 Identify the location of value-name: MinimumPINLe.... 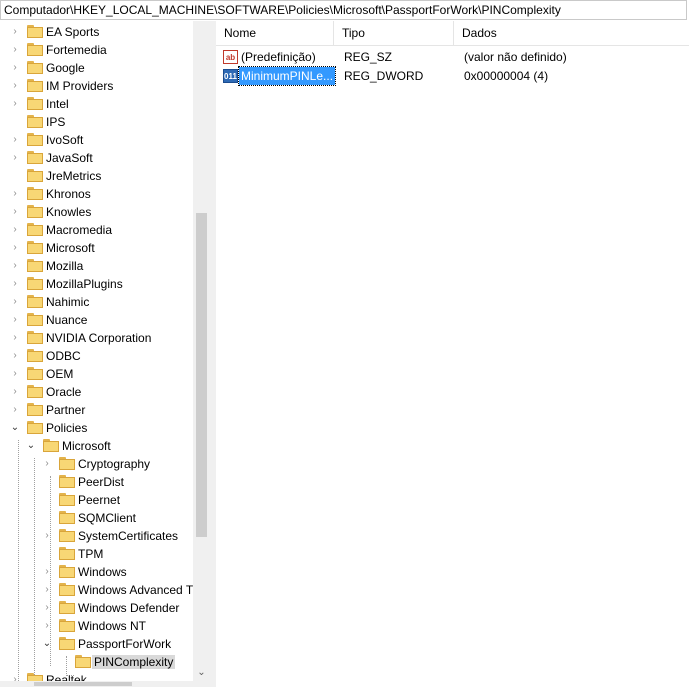
(287, 76).